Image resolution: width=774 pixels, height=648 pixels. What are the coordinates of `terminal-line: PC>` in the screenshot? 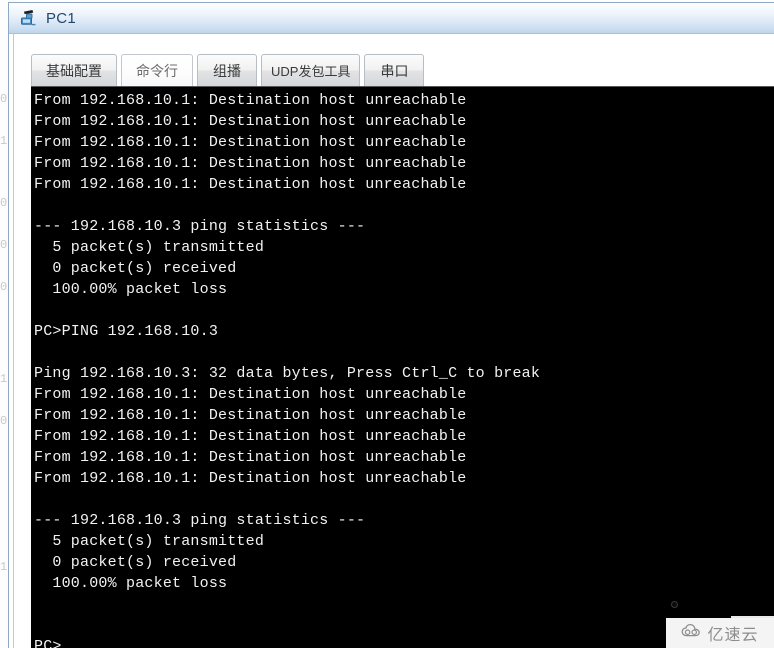 It's located at (48, 643).